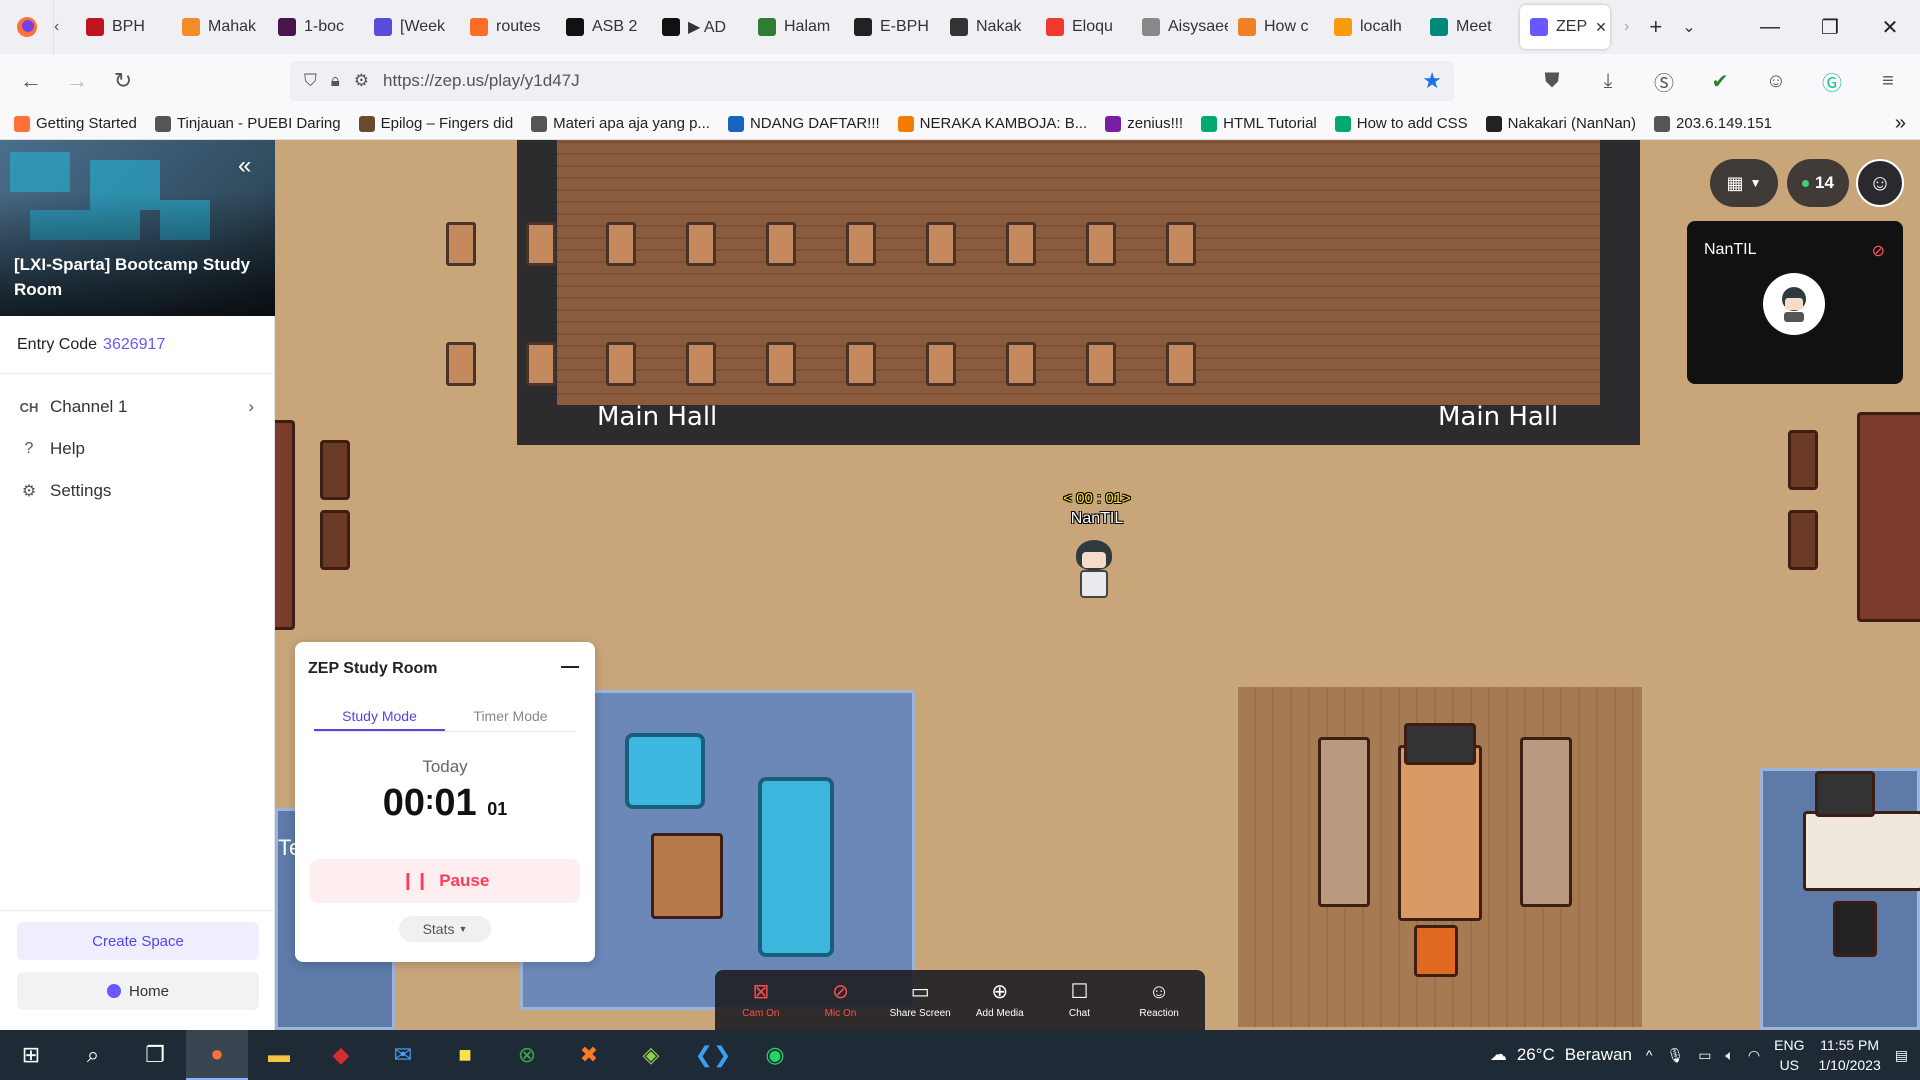  I want to click on forward-icon: →, so click(77, 81).